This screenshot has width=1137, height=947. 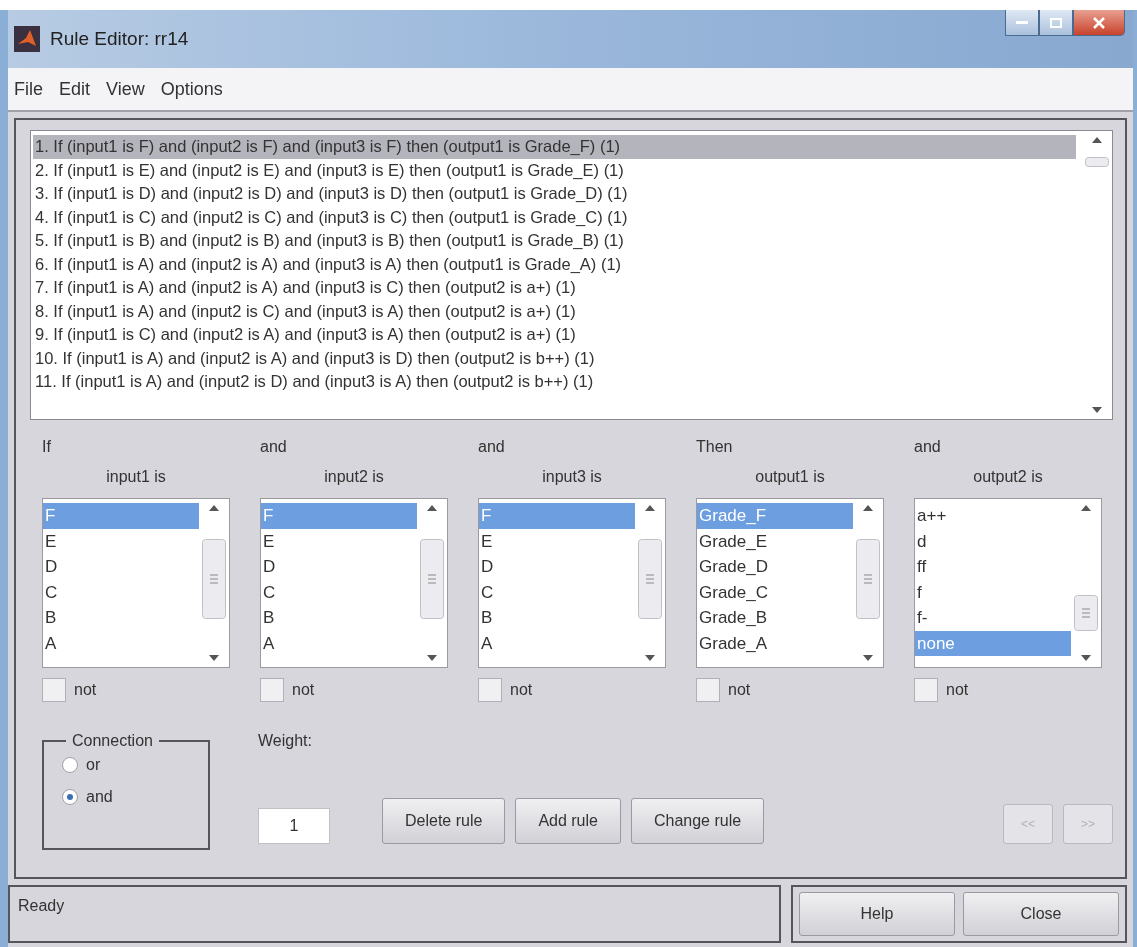 I want to click on action-button: Add rule, so click(x=568, y=821).